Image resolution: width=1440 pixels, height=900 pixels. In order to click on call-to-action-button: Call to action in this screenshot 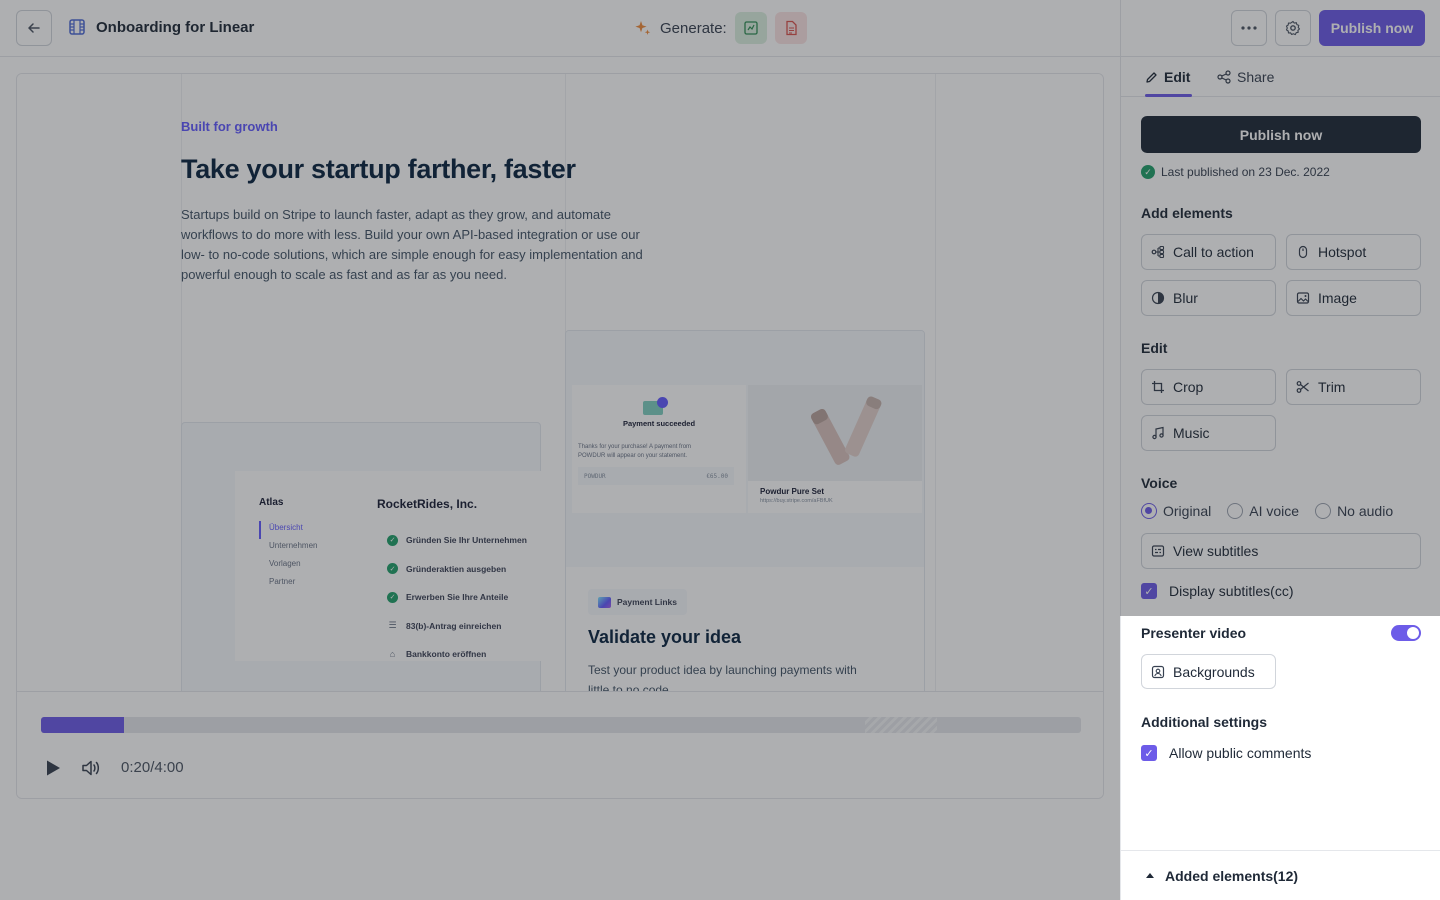, I will do `click(1208, 252)`.